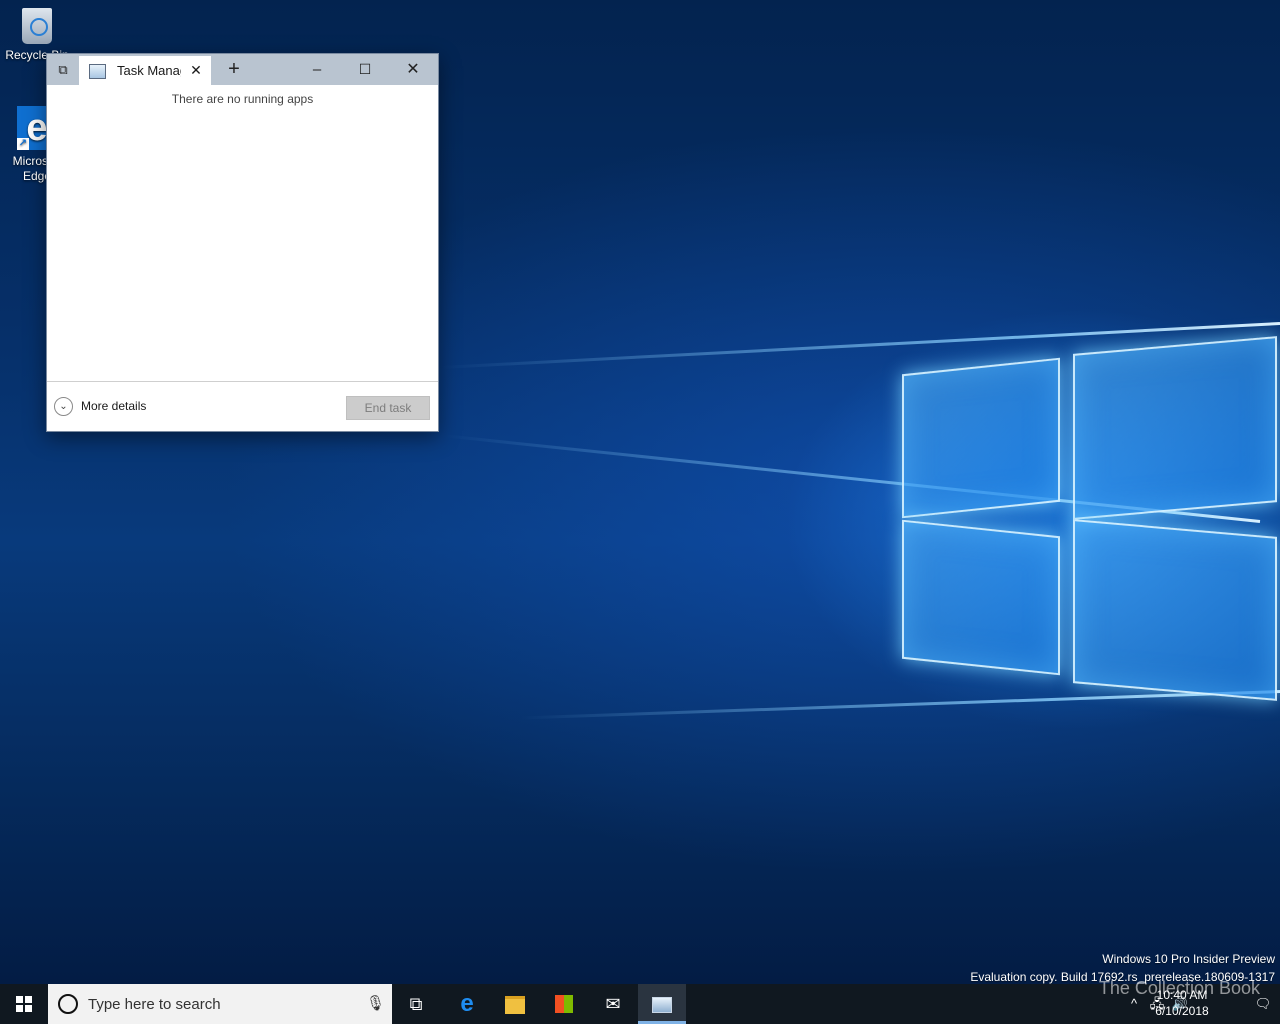 This screenshot has width=1280, height=1028. Describe the element at coordinates (63, 406) in the screenshot. I see `chevron-down-icon: ⌄` at that location.